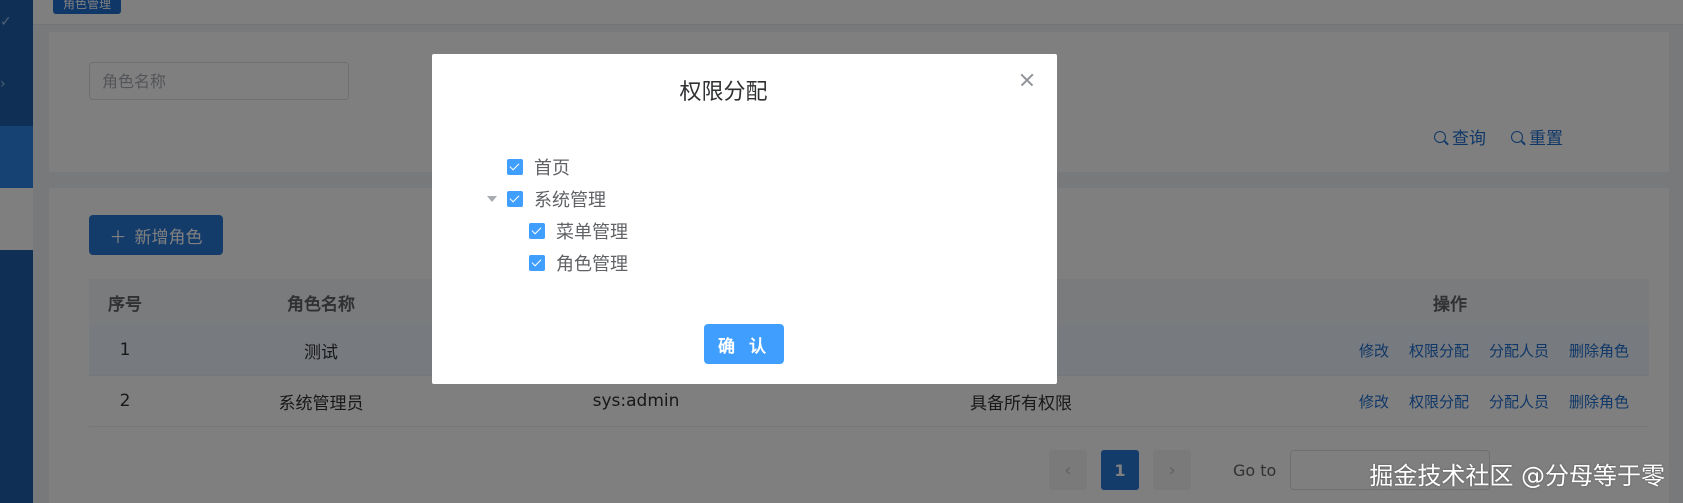 The image size is (1683, 503). I want to click on tree-node-system: 系统管理, so click(556, 199).